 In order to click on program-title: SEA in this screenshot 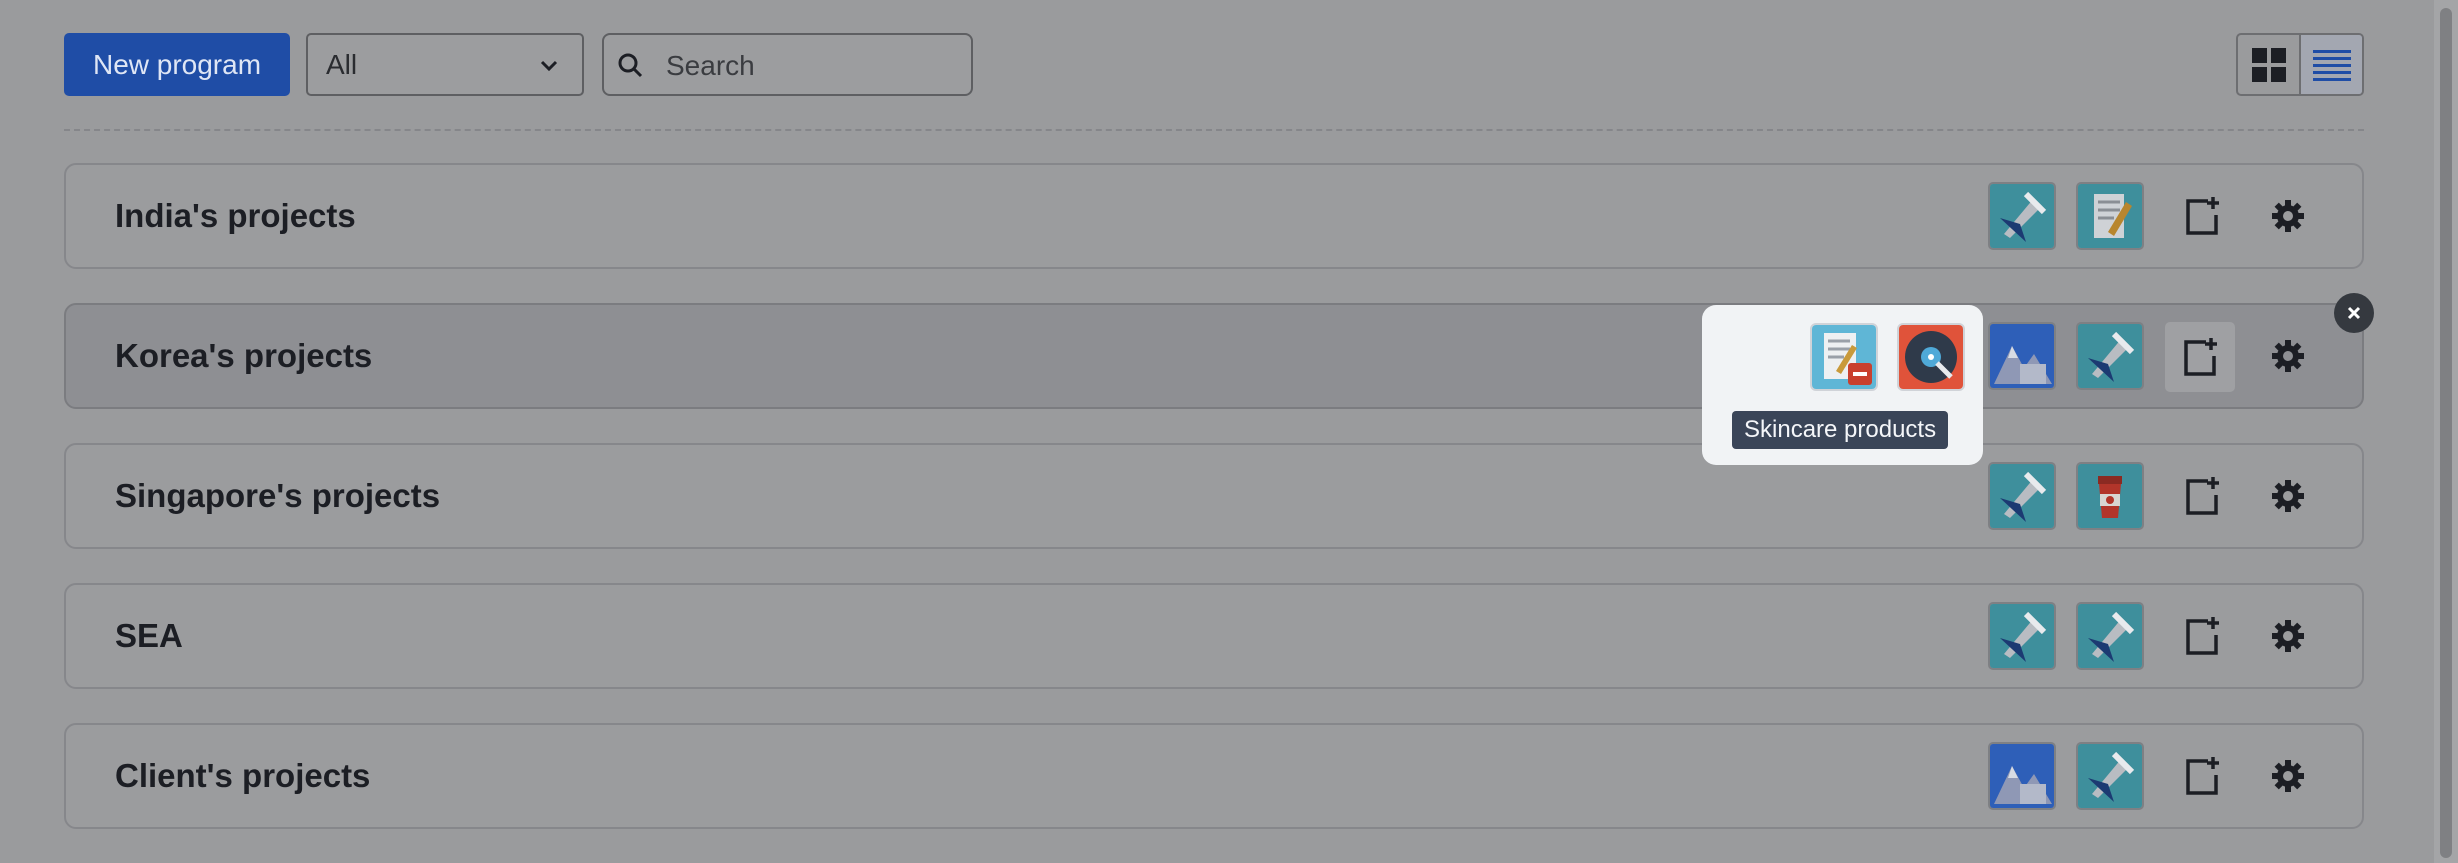, I will do `click(149, 636)`.